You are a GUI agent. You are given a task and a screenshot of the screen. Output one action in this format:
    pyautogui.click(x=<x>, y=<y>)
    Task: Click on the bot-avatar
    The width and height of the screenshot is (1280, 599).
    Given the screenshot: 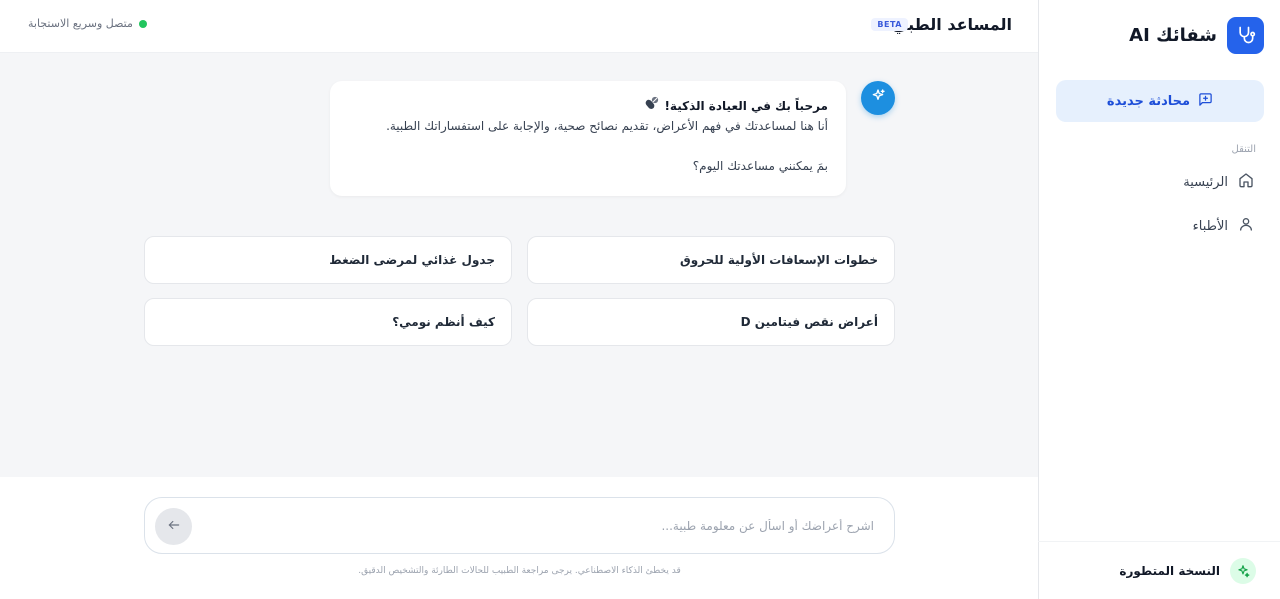 What is the action you would take?
    pyautogui.click(x=878, y=98)
    